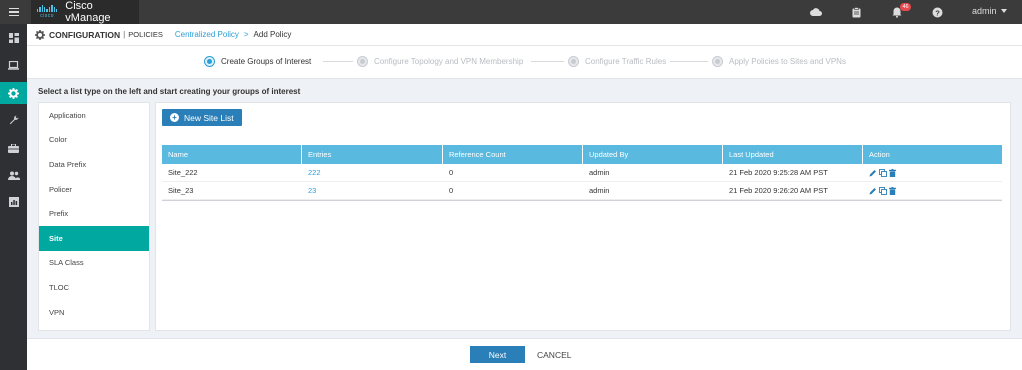  Describe the element at coordinates (513, 154) in the screenshot. I see `column-header-reference-count: Reference Count` at that location.